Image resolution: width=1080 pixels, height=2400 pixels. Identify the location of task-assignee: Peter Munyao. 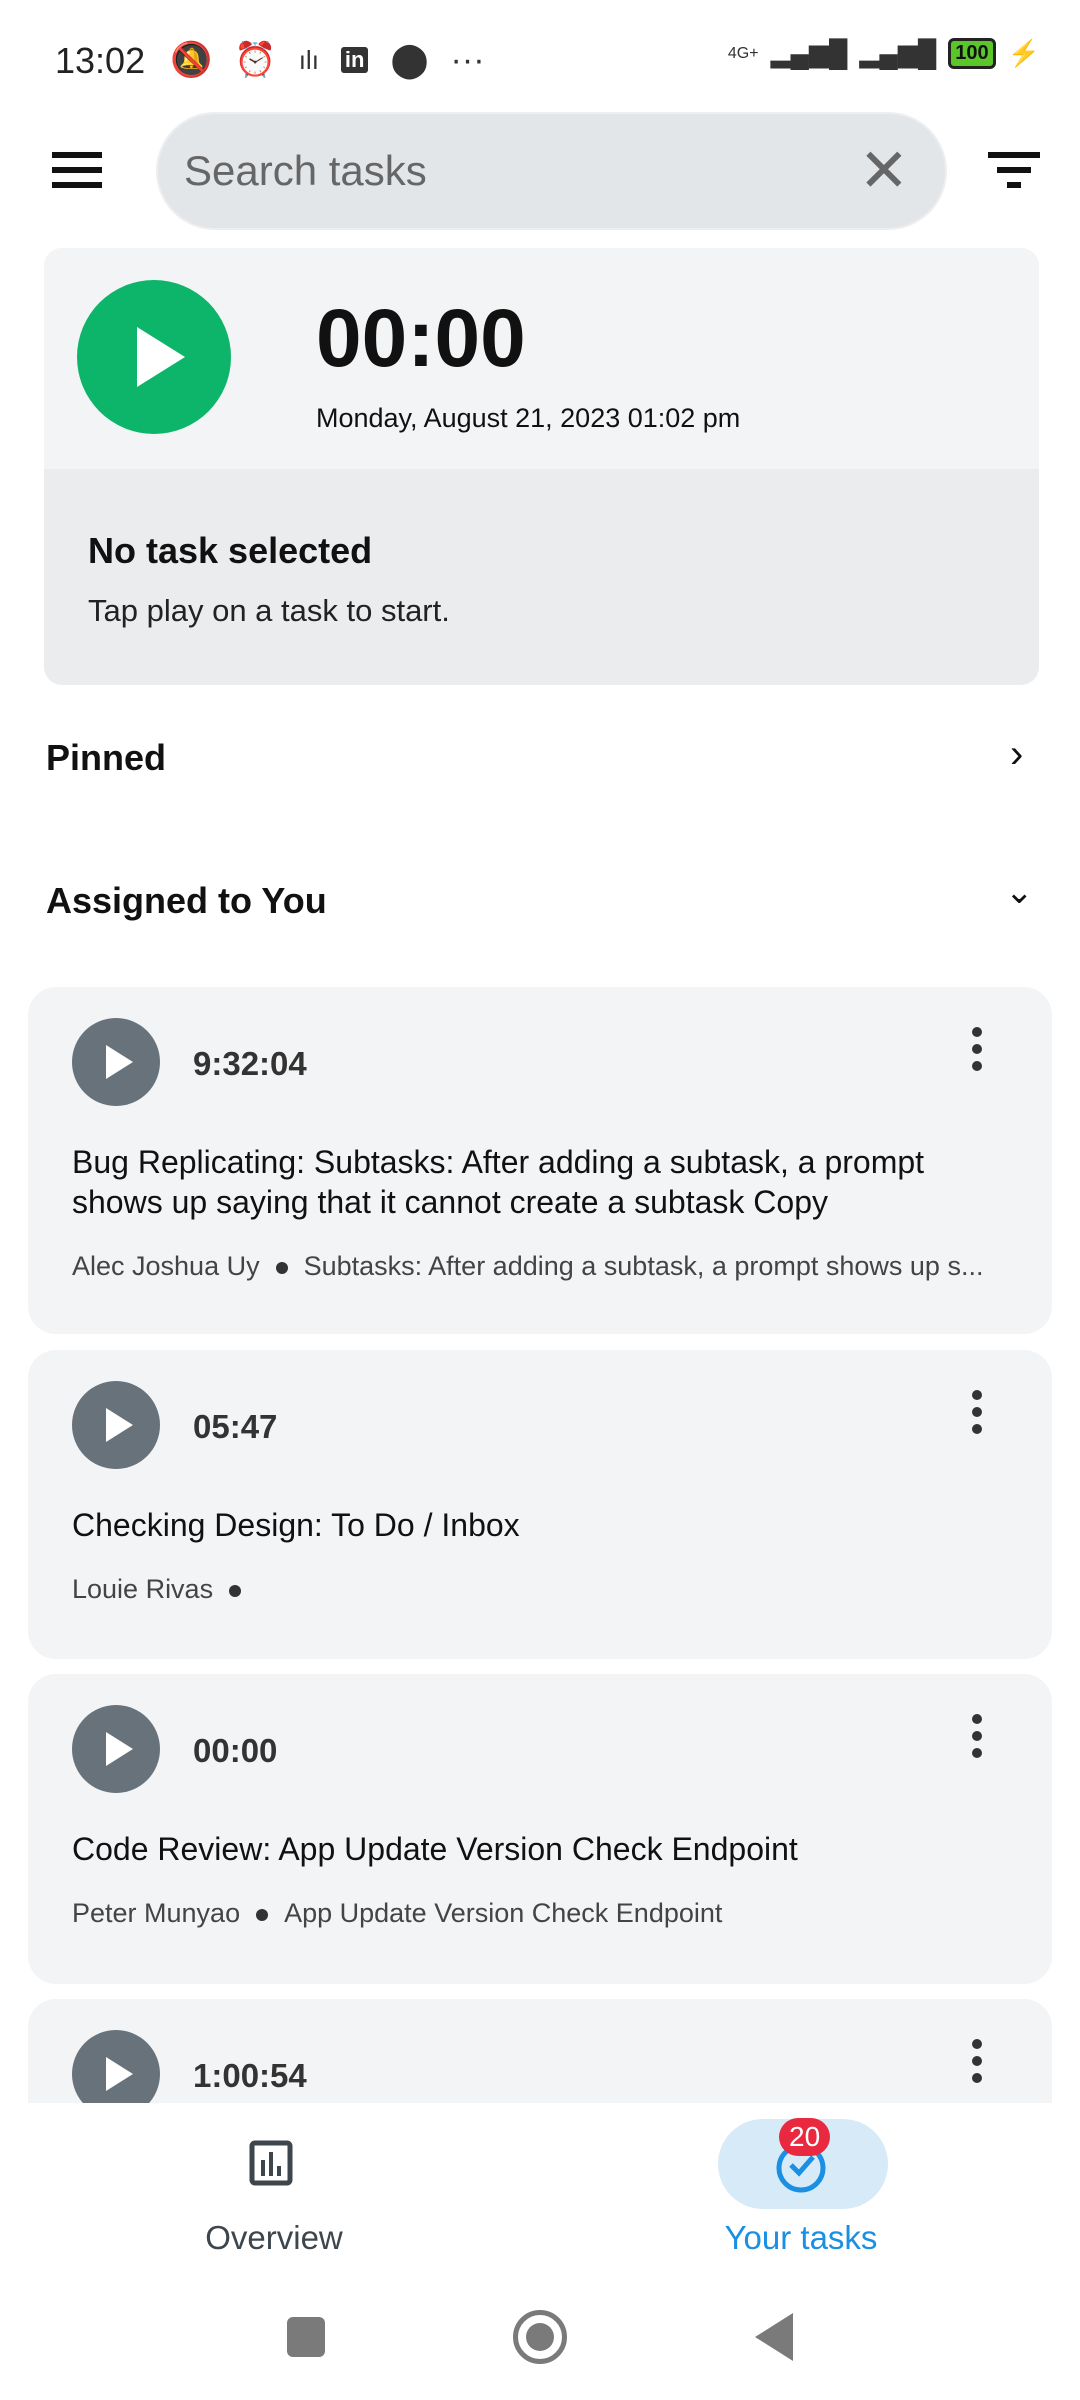
(156, 1913).